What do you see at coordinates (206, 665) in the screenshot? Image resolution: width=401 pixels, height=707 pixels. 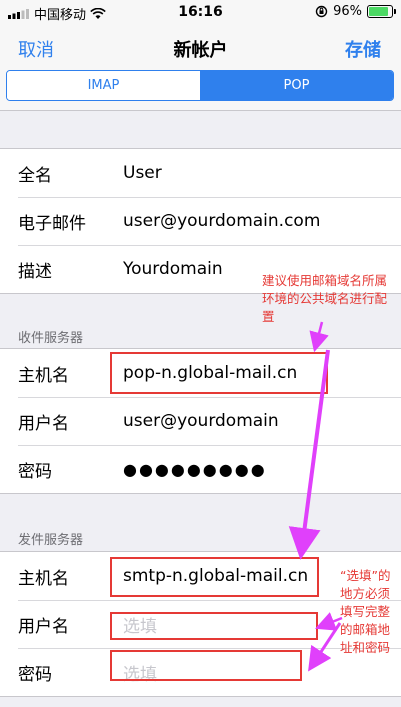 I see `outgoing-password-highlight-box` at bounding box center [206, 665].